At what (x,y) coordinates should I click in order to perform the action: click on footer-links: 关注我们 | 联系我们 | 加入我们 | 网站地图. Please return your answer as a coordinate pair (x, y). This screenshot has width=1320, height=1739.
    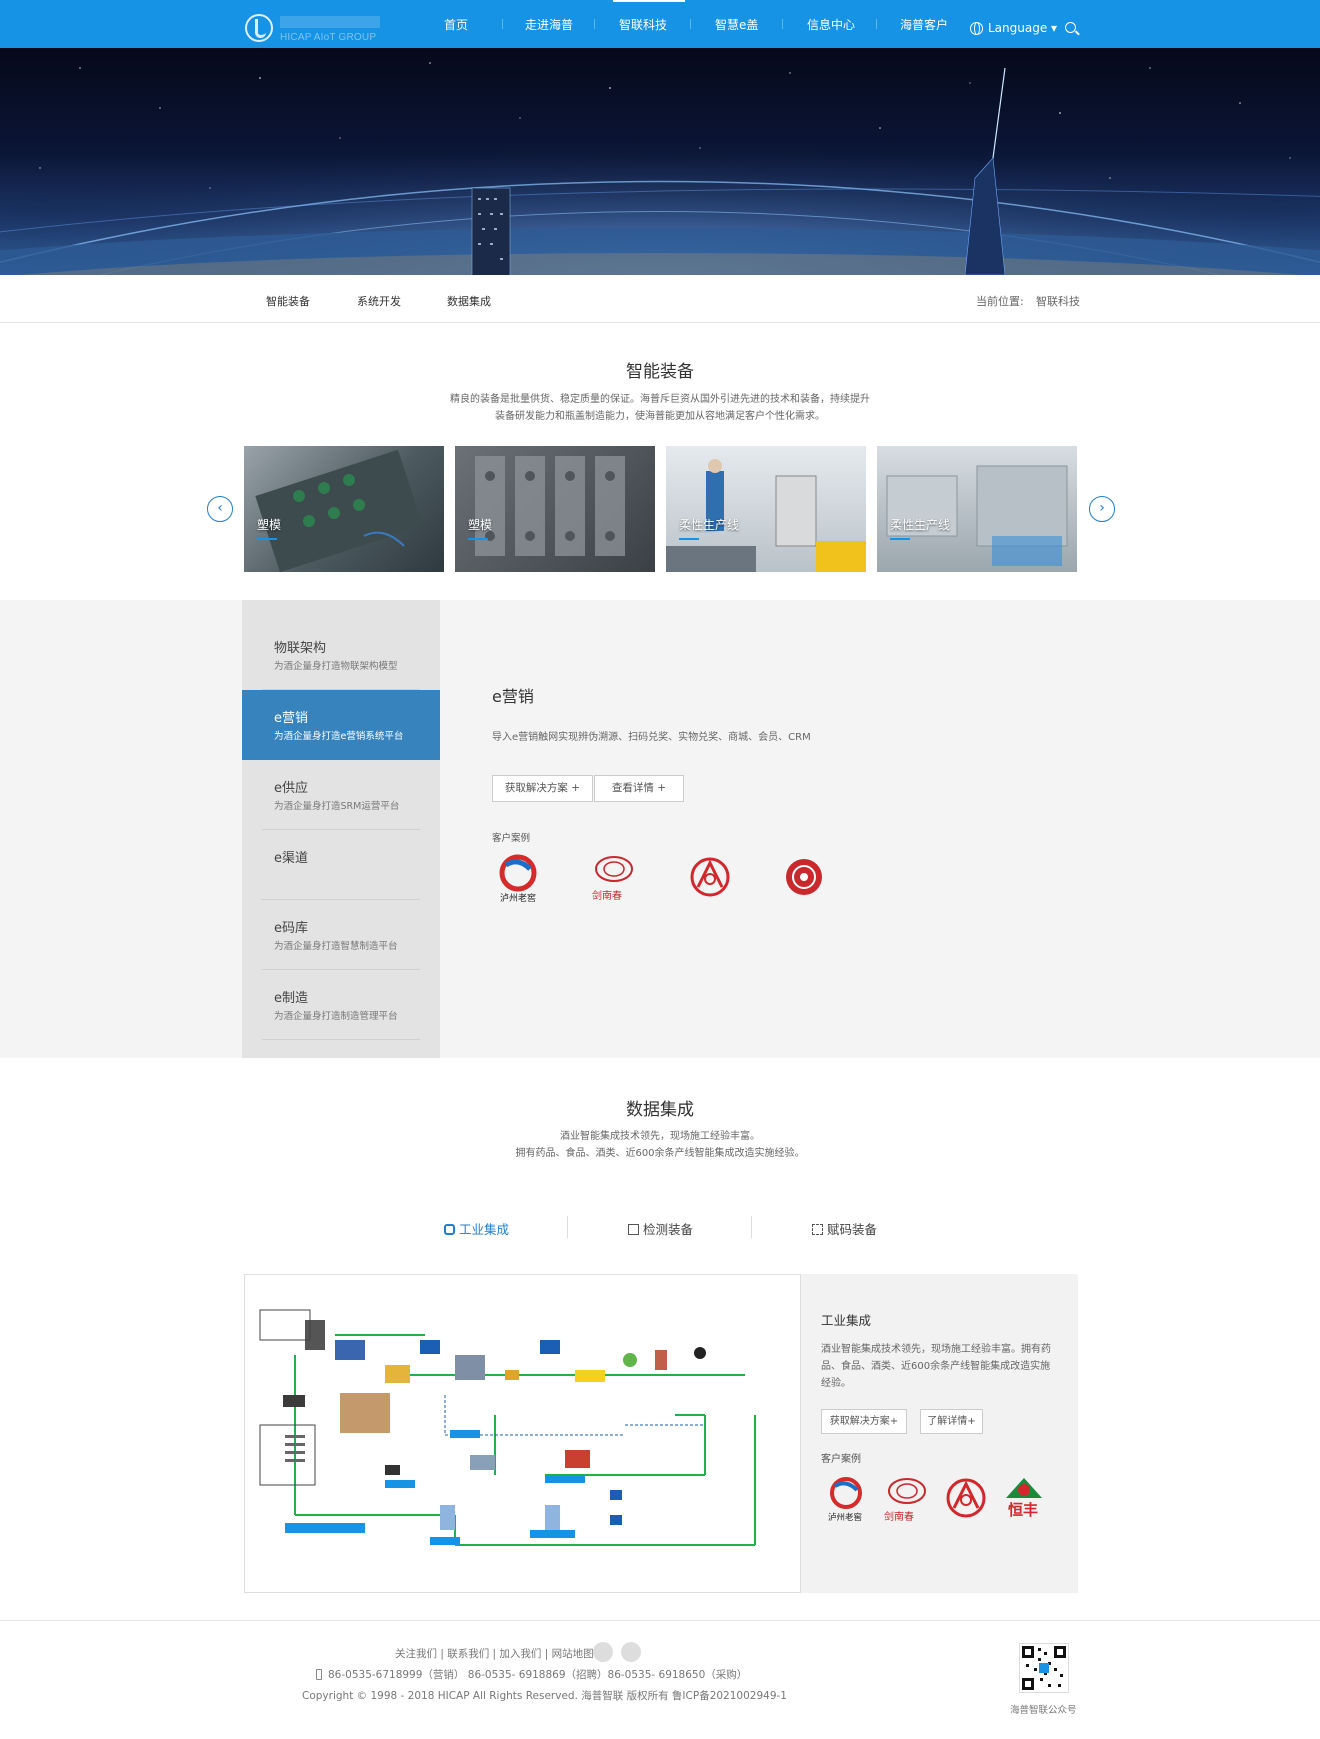
    Looking at the image, I should click on (494, 1653).